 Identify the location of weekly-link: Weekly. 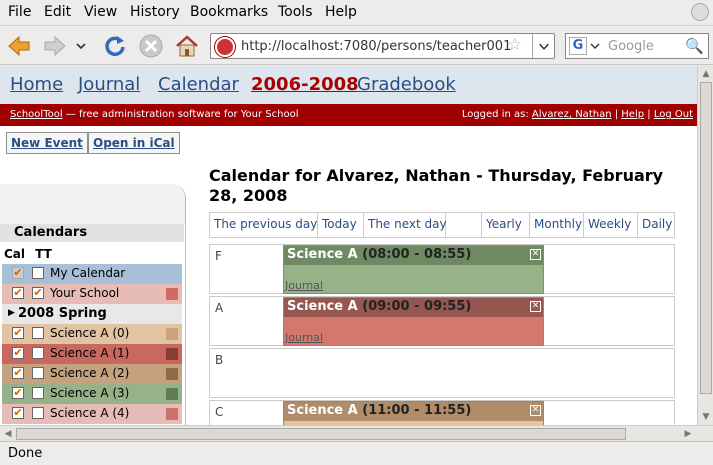
(611, 225).